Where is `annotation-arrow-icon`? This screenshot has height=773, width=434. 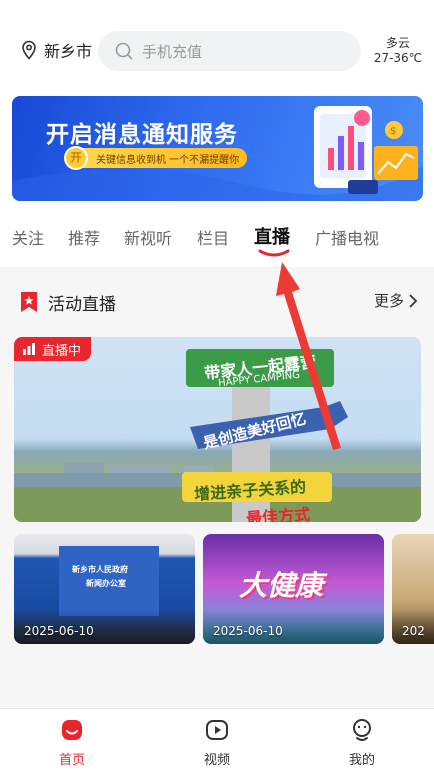
annotation-arrow-icon is located at coordinates (308, 356).